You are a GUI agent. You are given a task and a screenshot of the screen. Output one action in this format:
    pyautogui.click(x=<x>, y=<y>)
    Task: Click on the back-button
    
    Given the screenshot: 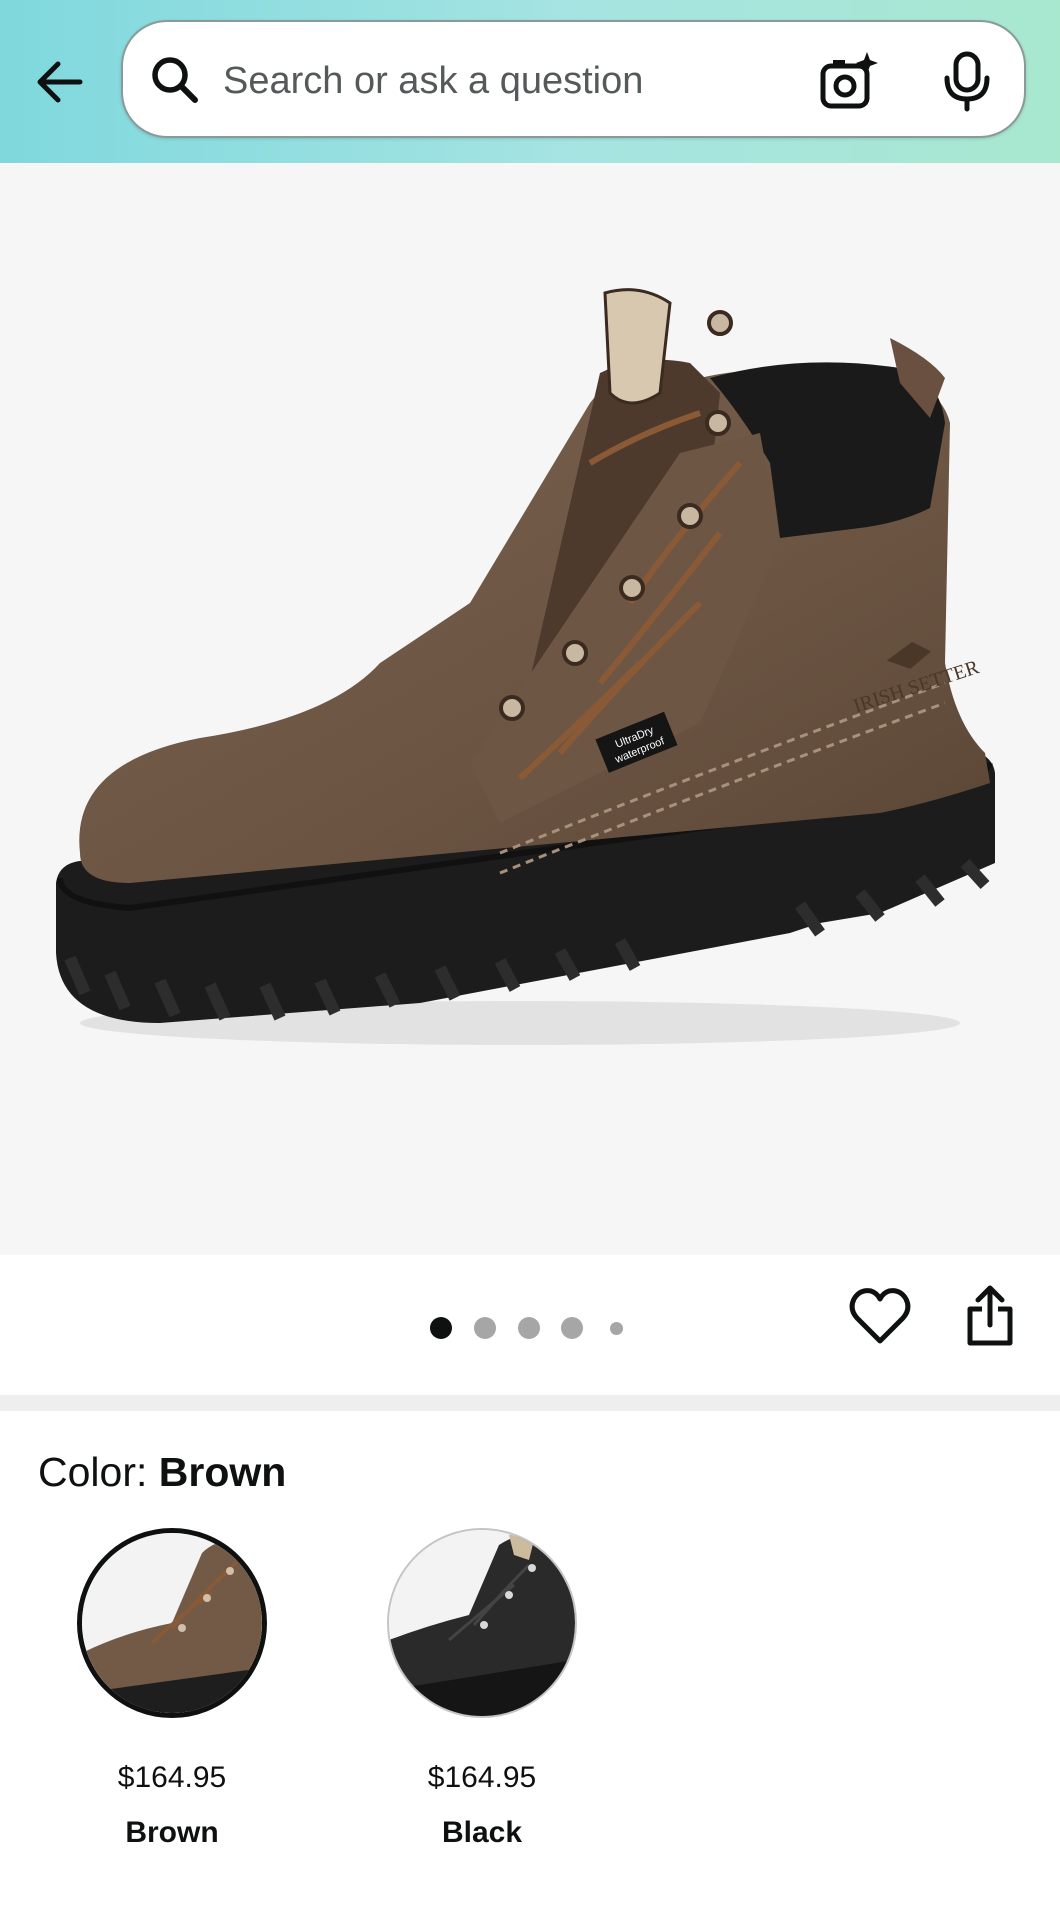 What is the action you would take?
    pyautogui.click(x=60, y=82)
    